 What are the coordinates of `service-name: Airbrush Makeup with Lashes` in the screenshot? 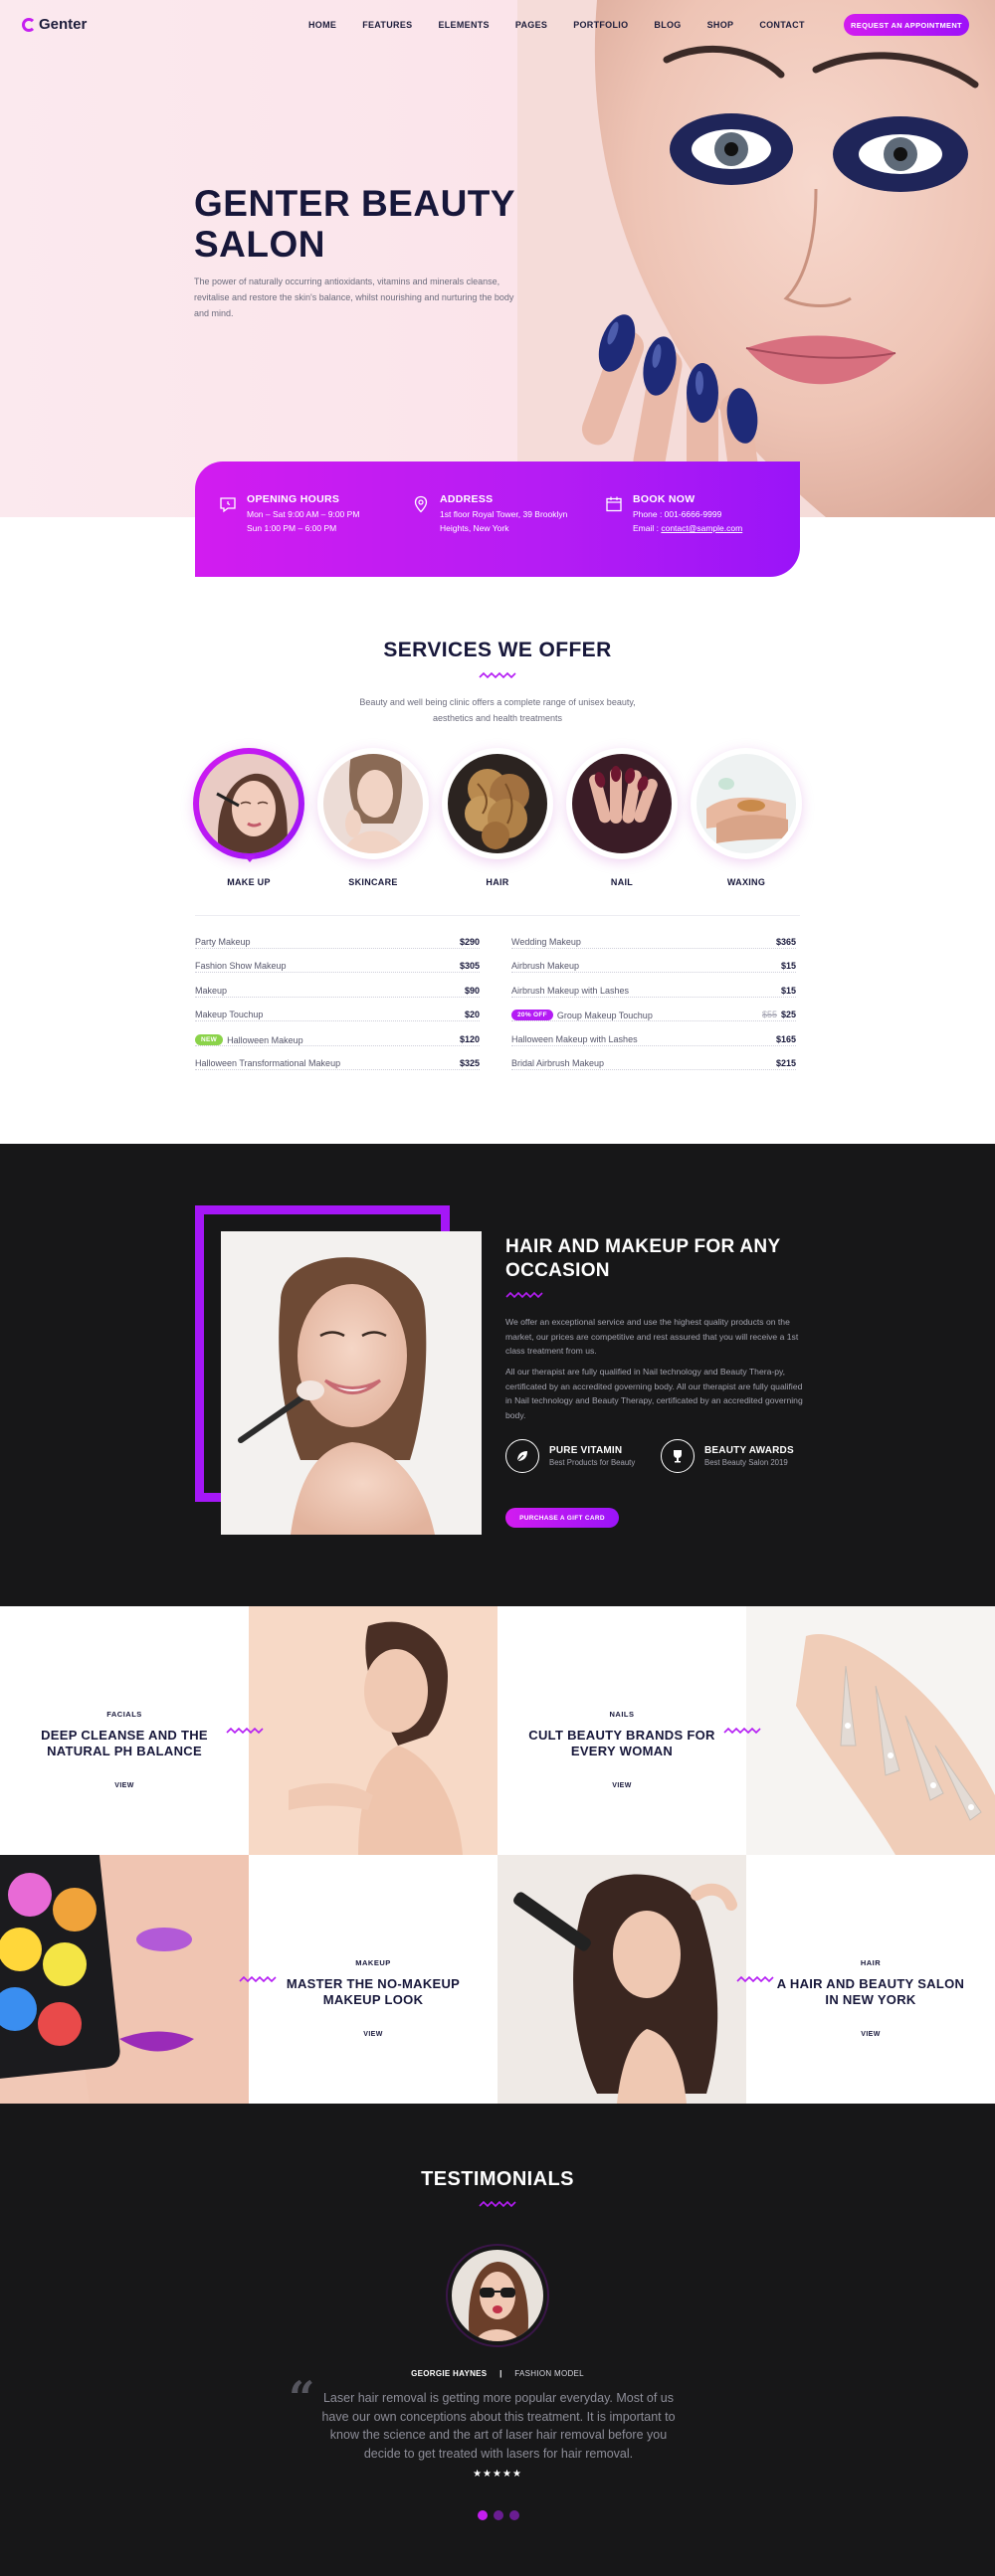 It's located at (572, 991).